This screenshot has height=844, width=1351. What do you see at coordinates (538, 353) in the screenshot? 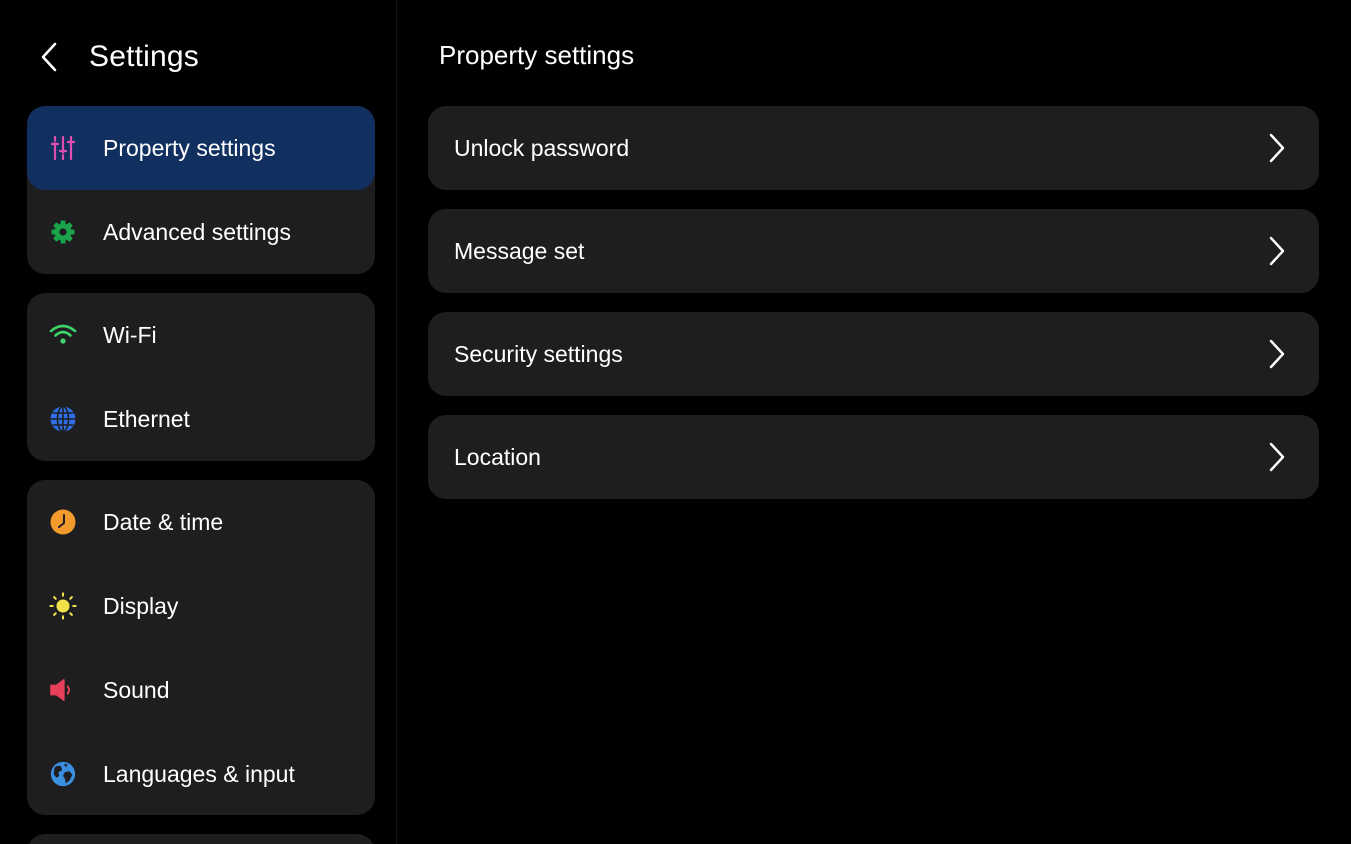
I see `row-label: Security settings` at bounding box center [538, 353].